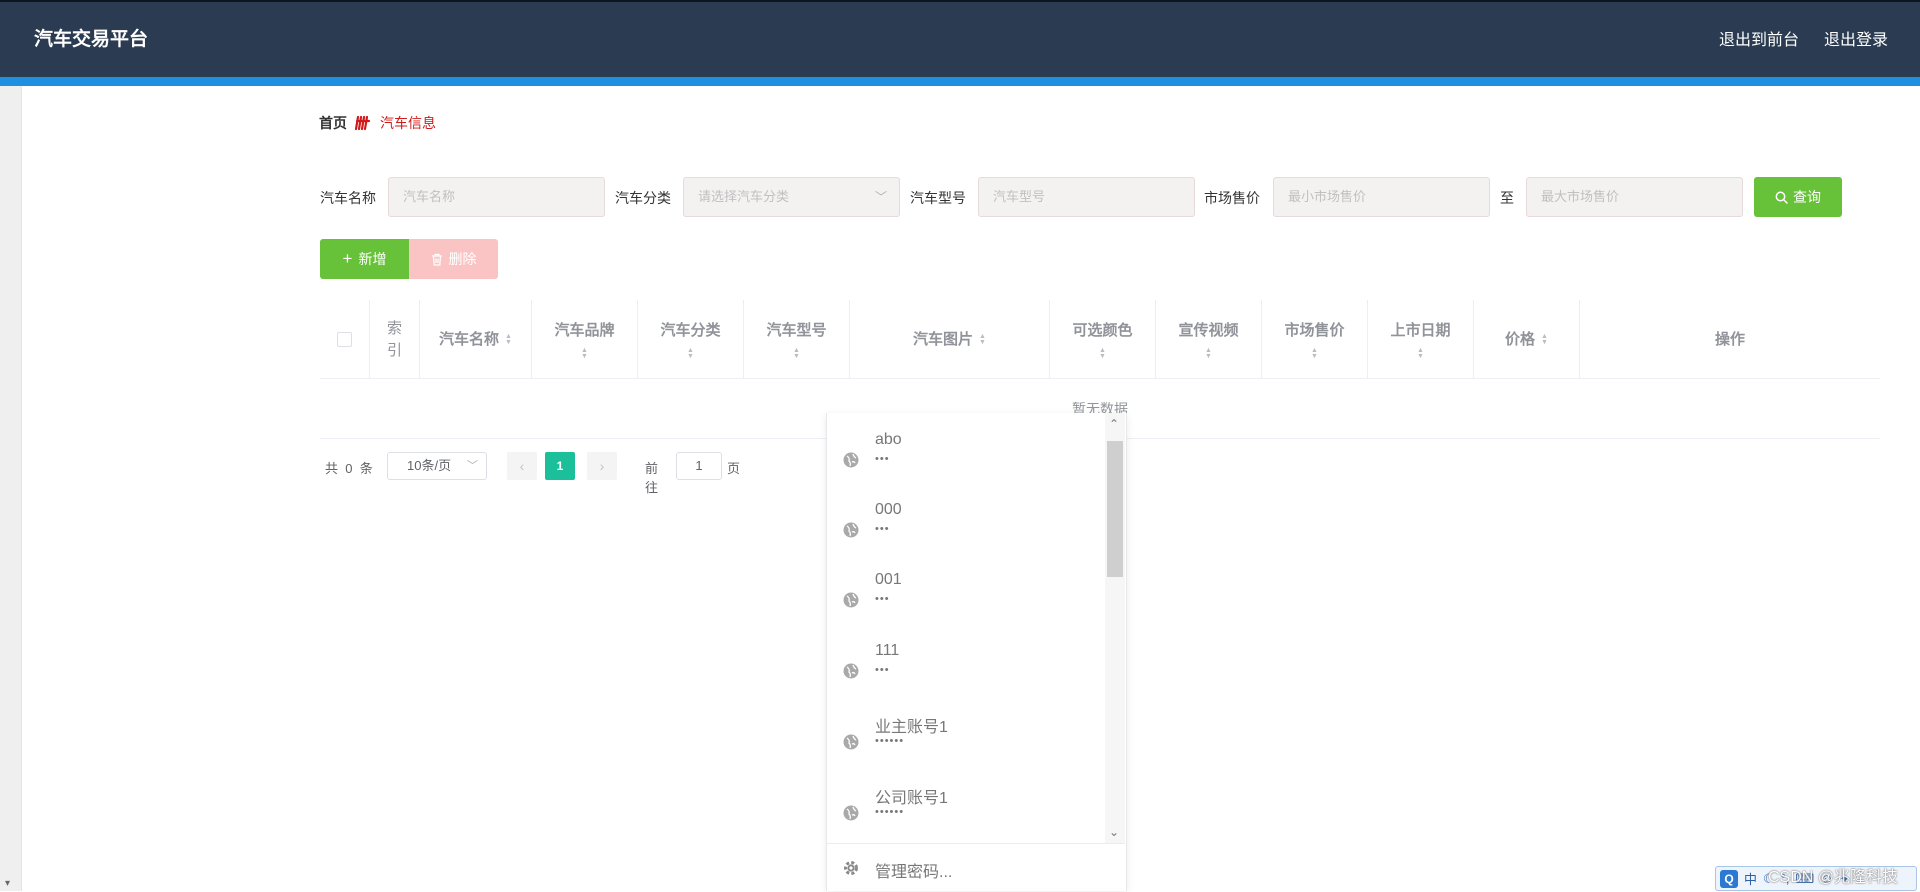 Image resolution: width=1920 pixels, height=892 pixels. Describe the element at coordinates (1208, 330) in the screenshot. I see `column-video-label: 宣传视频` at that location.